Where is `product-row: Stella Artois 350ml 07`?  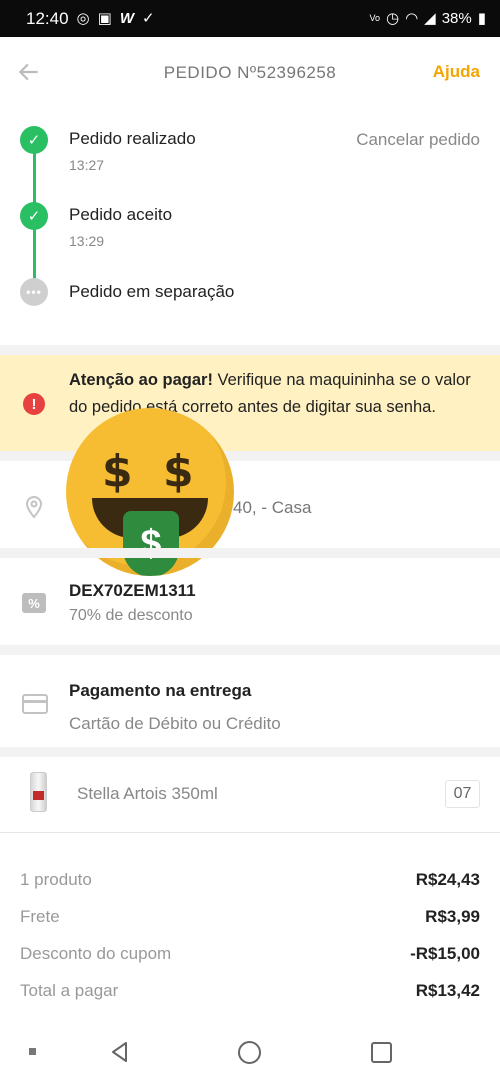
product-row: Stella Artois 350ml 07 is located at coordinates (250, 795).